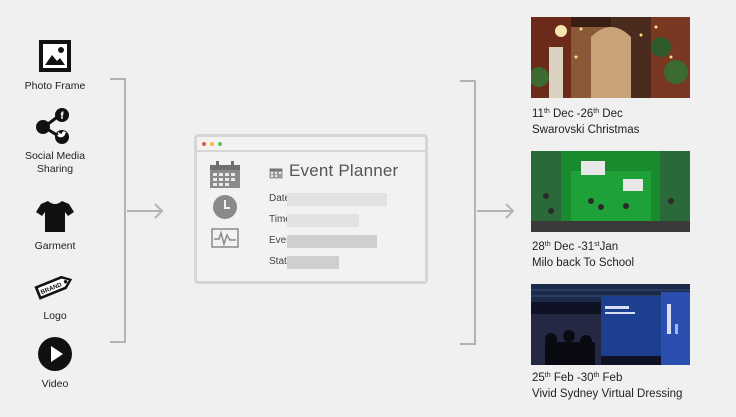 This screenshot has width=736, height=417. Describe the element at coordinates (337, 199) in the screenshot. I see `date-field` at that location.